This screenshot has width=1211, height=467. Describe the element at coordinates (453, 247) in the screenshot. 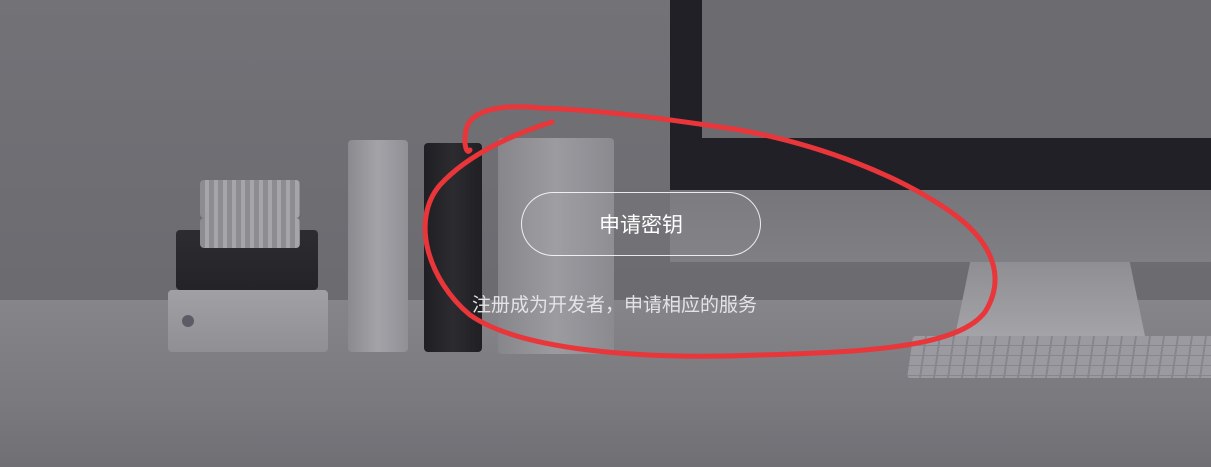

I see `black-drive-tower` at that location.